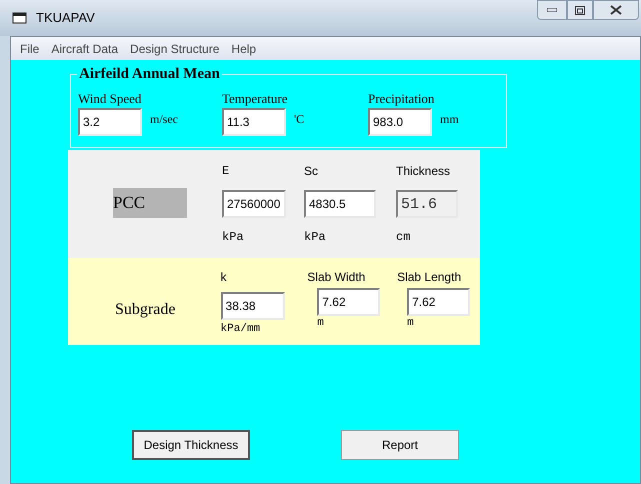 Image resolution: width=641 pixels, height=484 pixels. I want to click on section-label: Subgrade, so click(145, 310).